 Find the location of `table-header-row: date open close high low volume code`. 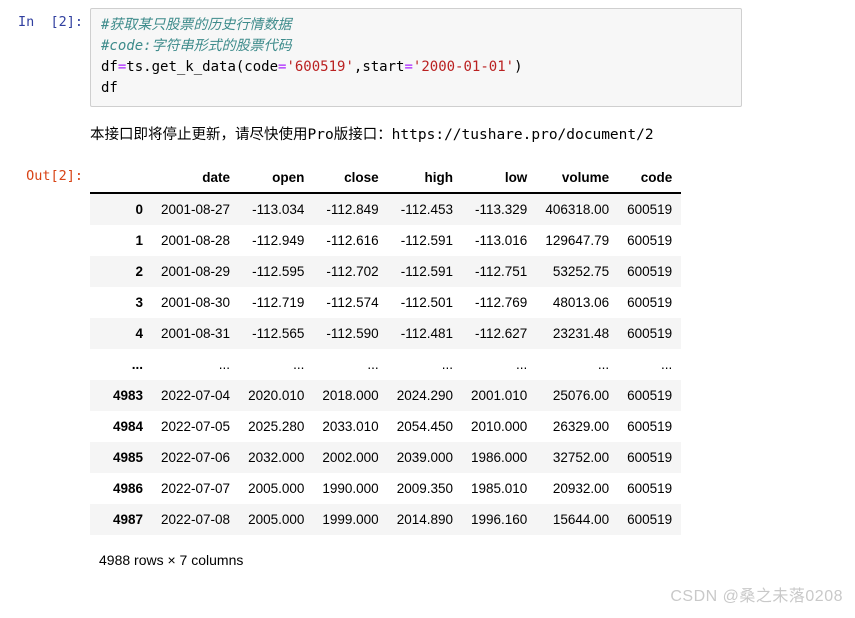

table-header-row: date open close high low volume code is located at coordinates (386, 180).